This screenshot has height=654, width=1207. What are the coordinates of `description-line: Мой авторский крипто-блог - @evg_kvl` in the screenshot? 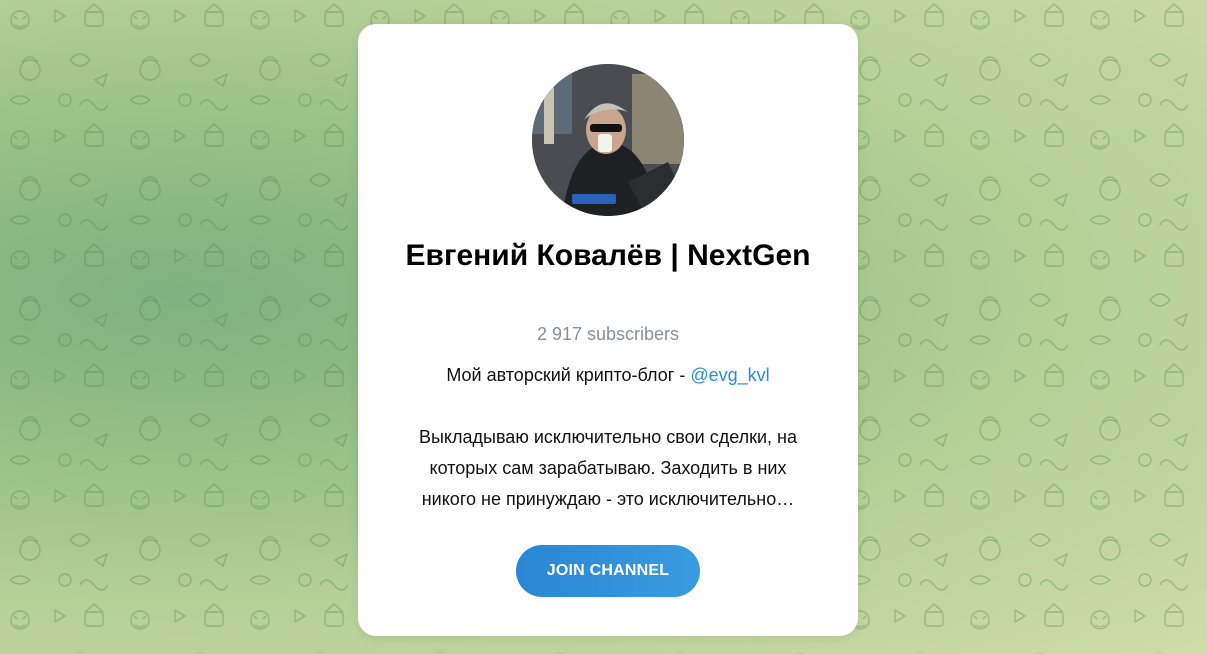 It's located at (608, 375).